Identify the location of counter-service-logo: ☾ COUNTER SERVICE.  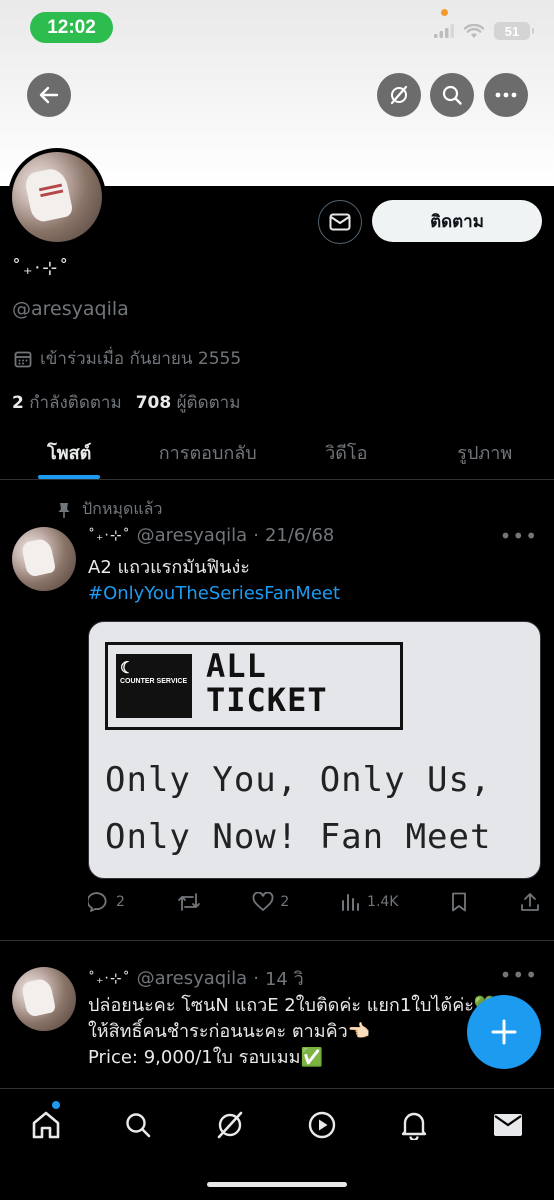
(154, 686).